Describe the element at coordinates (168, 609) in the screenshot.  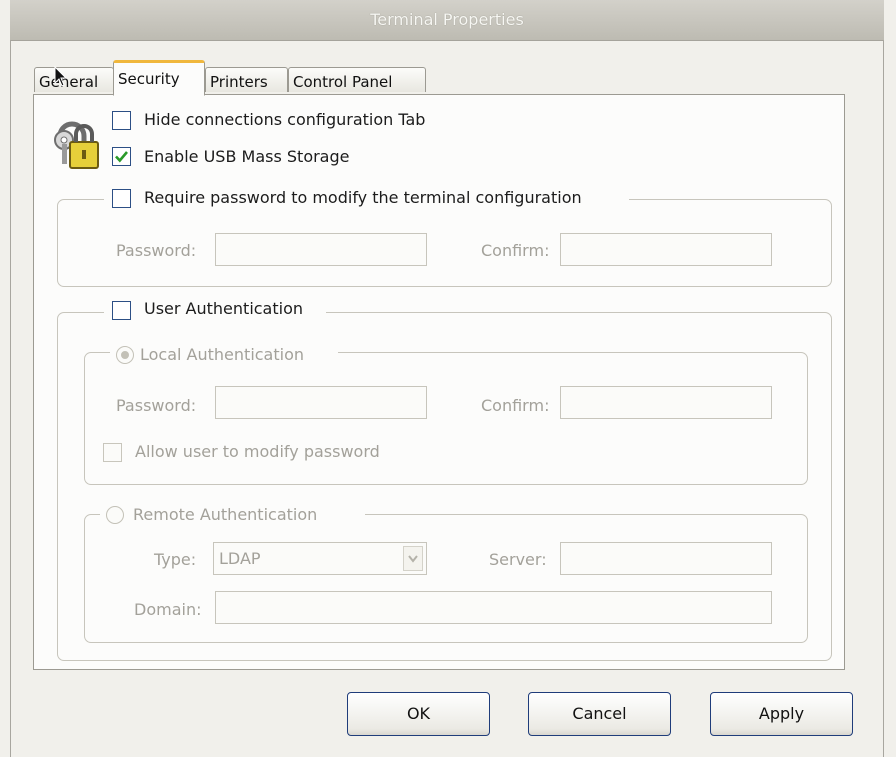
I see `domain-label: Domain:` at that location.